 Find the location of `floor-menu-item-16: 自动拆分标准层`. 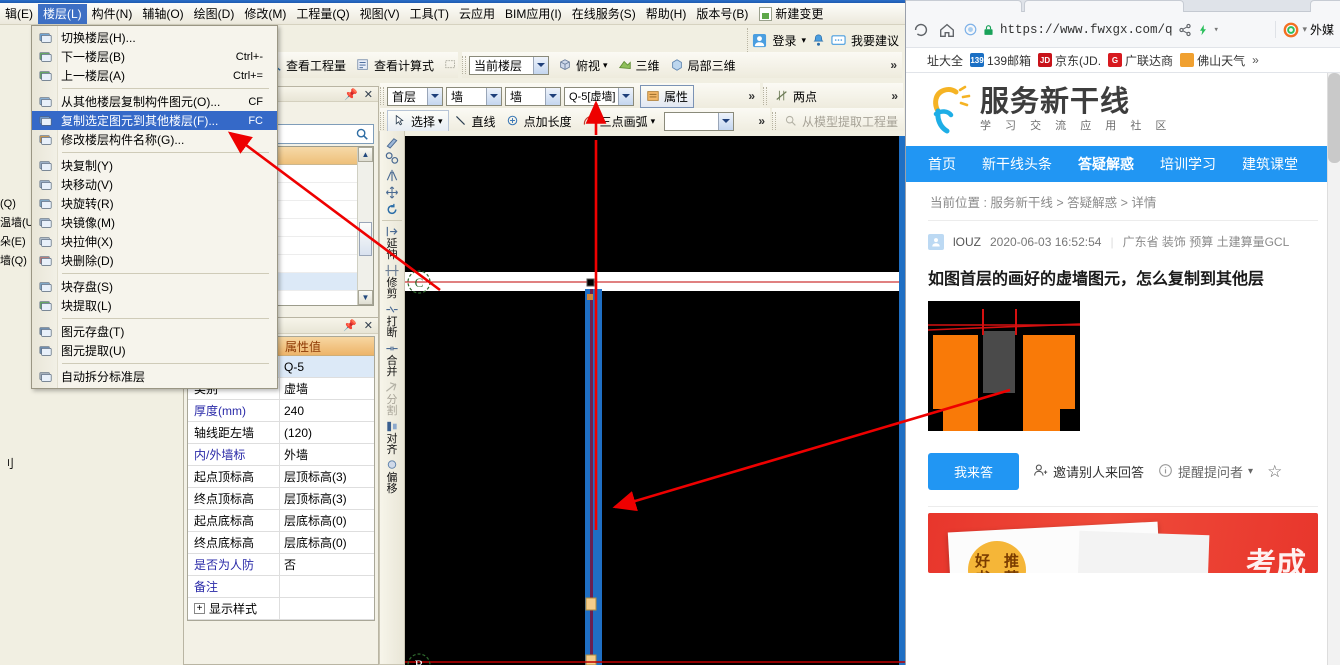

floor-menu-item-16: 自动拆分标准层 is located at coordinates (154, 376).